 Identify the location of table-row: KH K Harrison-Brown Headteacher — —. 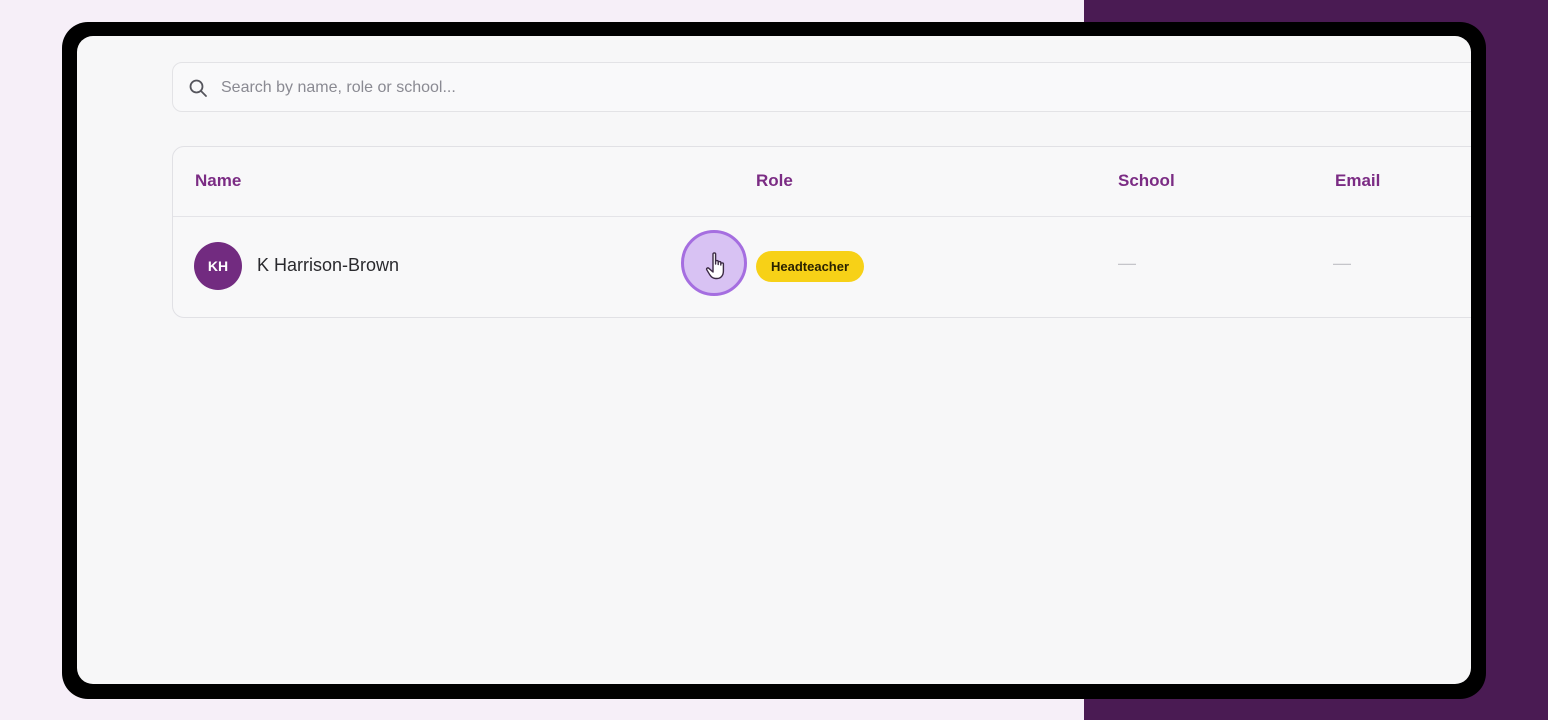
(822, 267).